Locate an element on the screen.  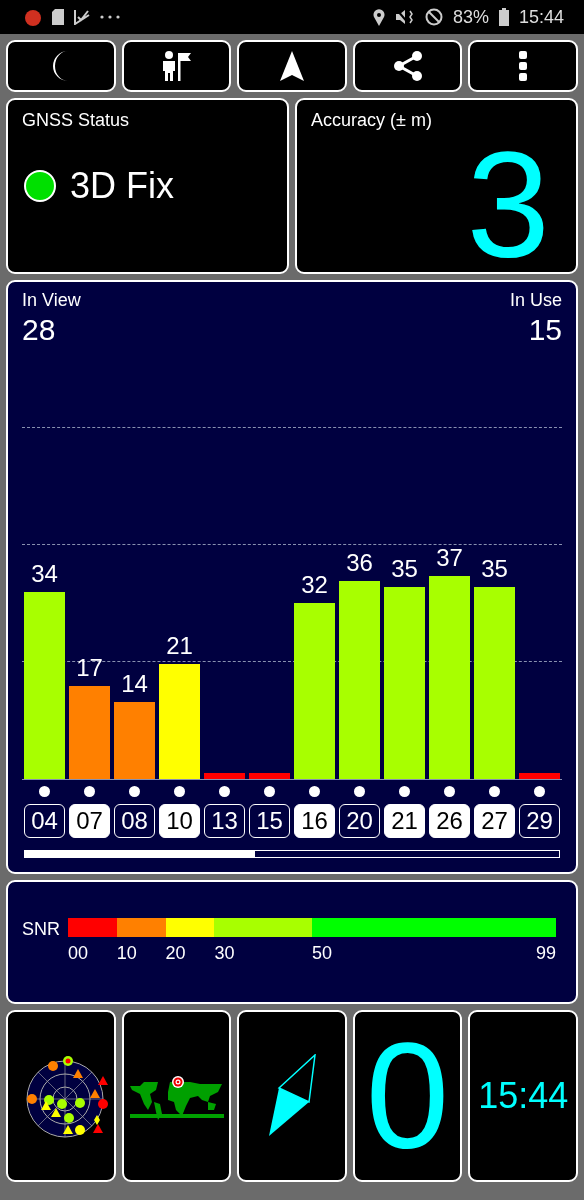
satellite-id: 26 is located at coordinates (449, 821).